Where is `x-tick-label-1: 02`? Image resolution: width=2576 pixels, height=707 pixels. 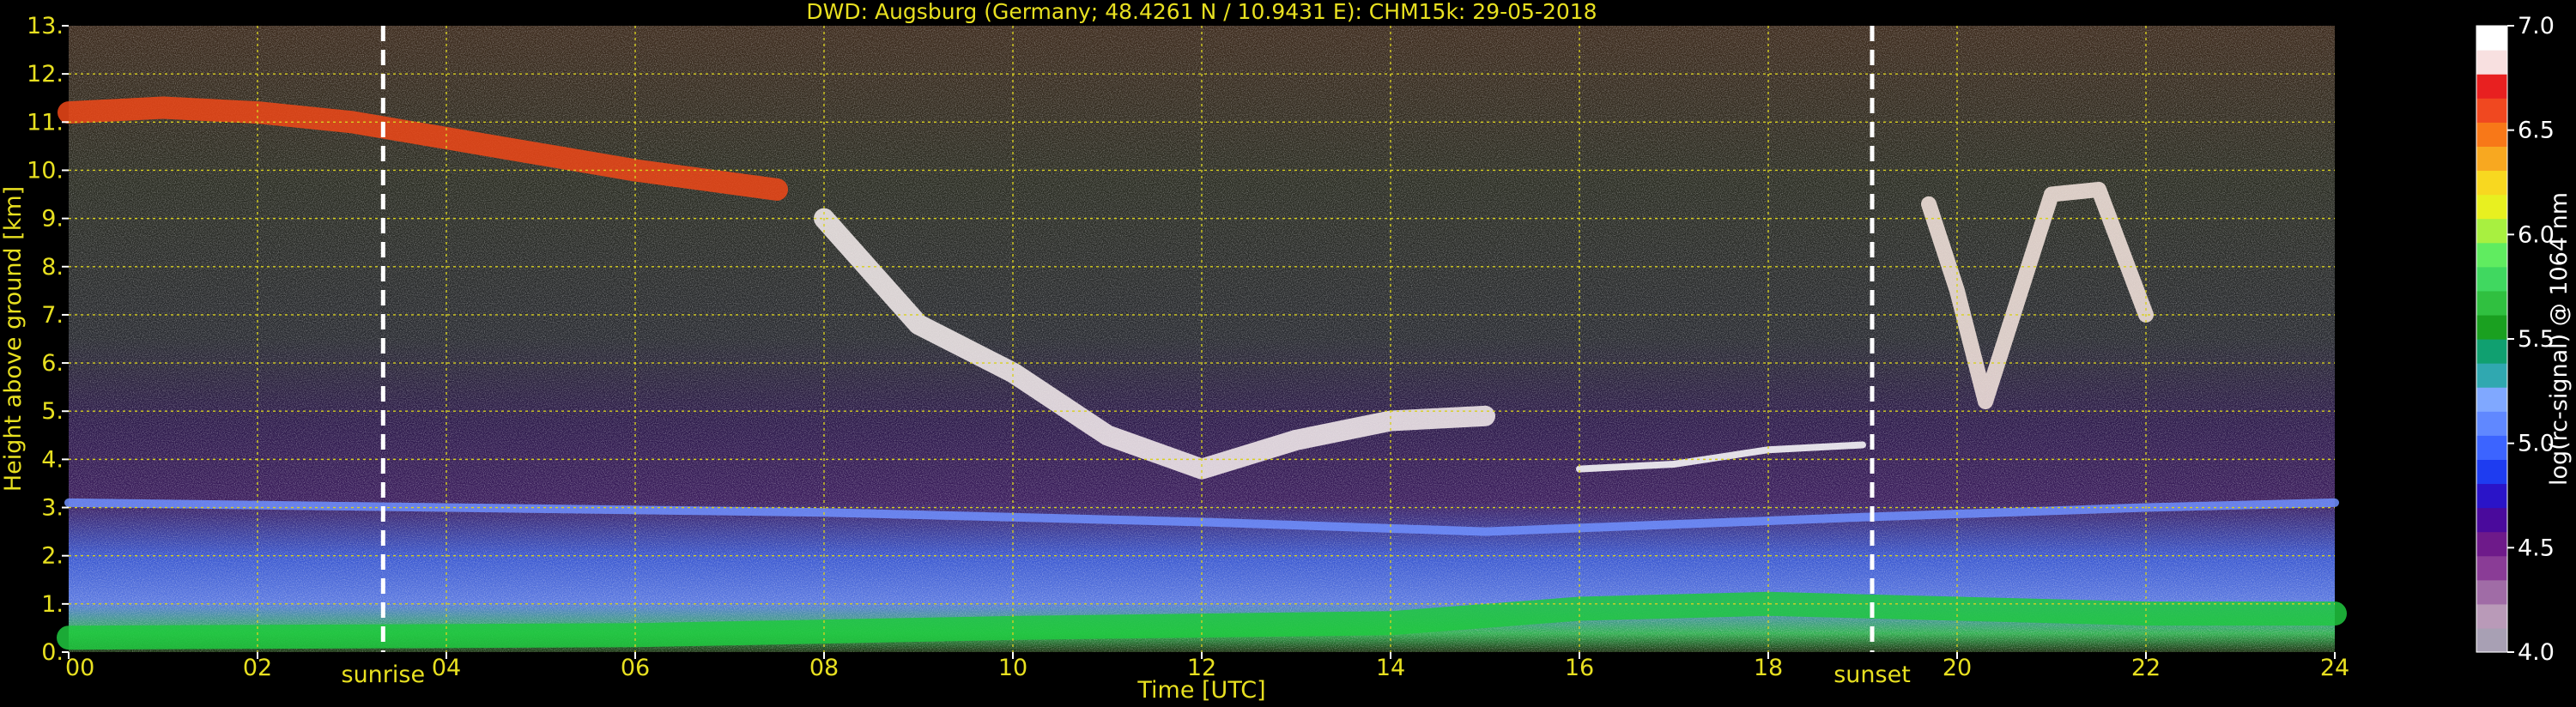 x-tick-label-1: 02 is located at coordinates (257, 668).